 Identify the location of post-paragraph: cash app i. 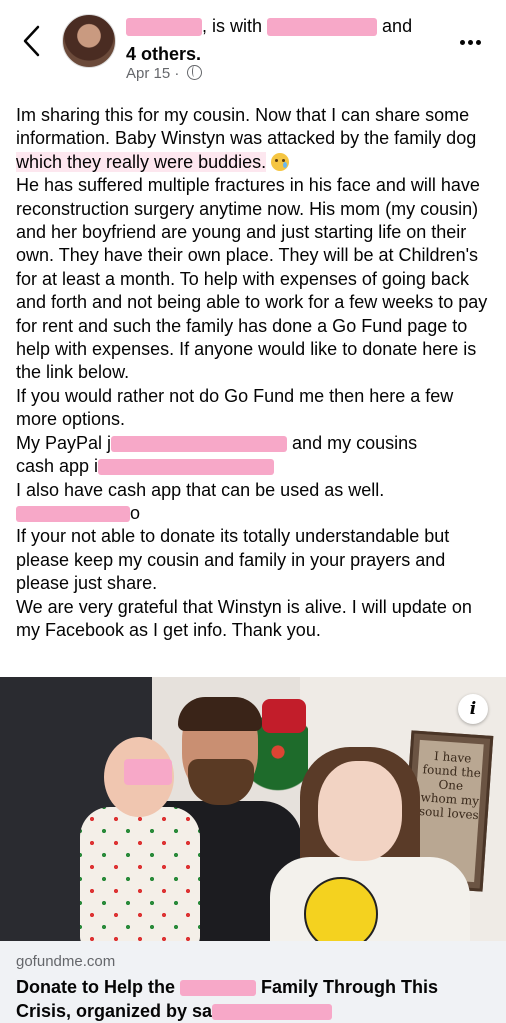
(256, 466).